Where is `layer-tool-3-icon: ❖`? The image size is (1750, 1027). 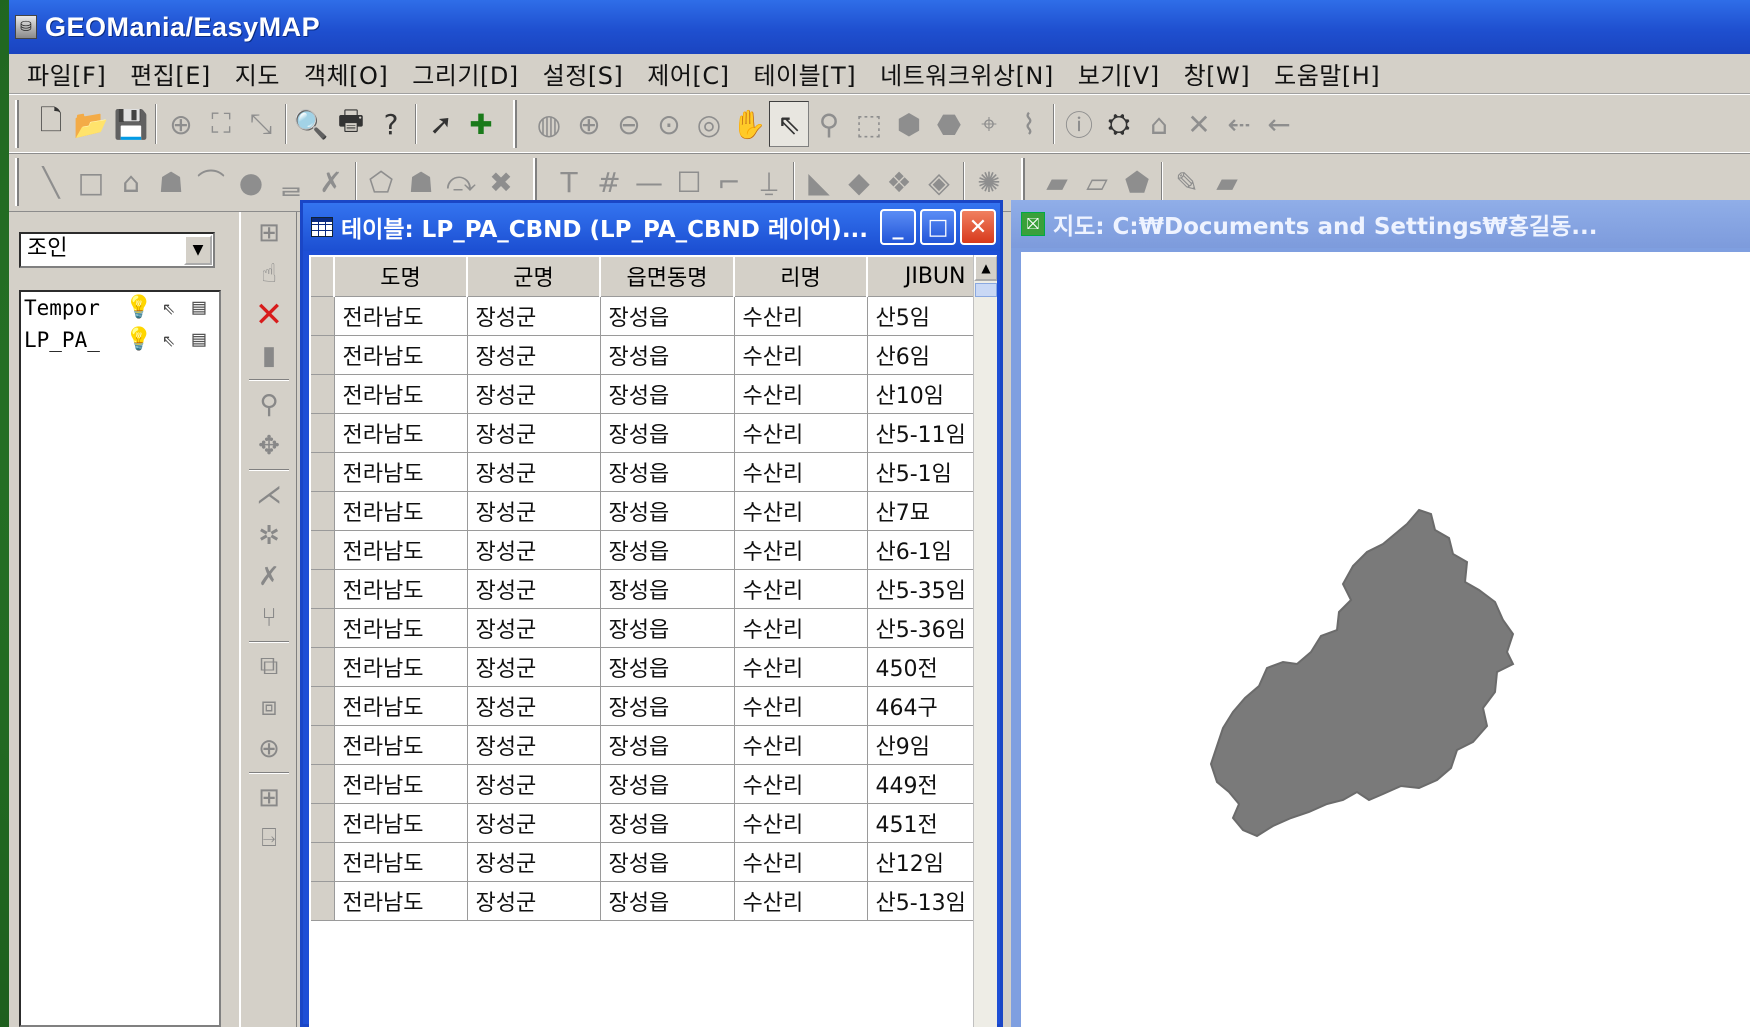
layer-tool-3-icon: ❖ is located at coordinates (899, 182).